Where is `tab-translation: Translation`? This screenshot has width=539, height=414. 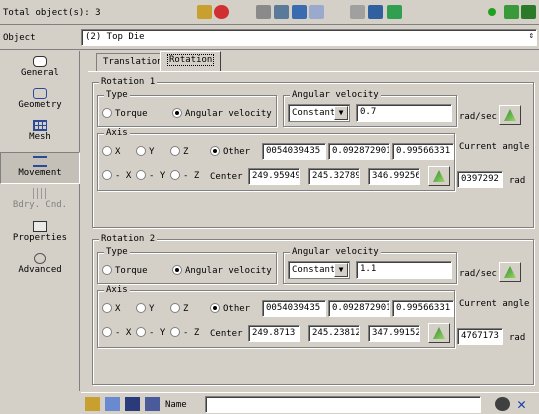 tab-translation: Translation is located at coordinates (133, 62).